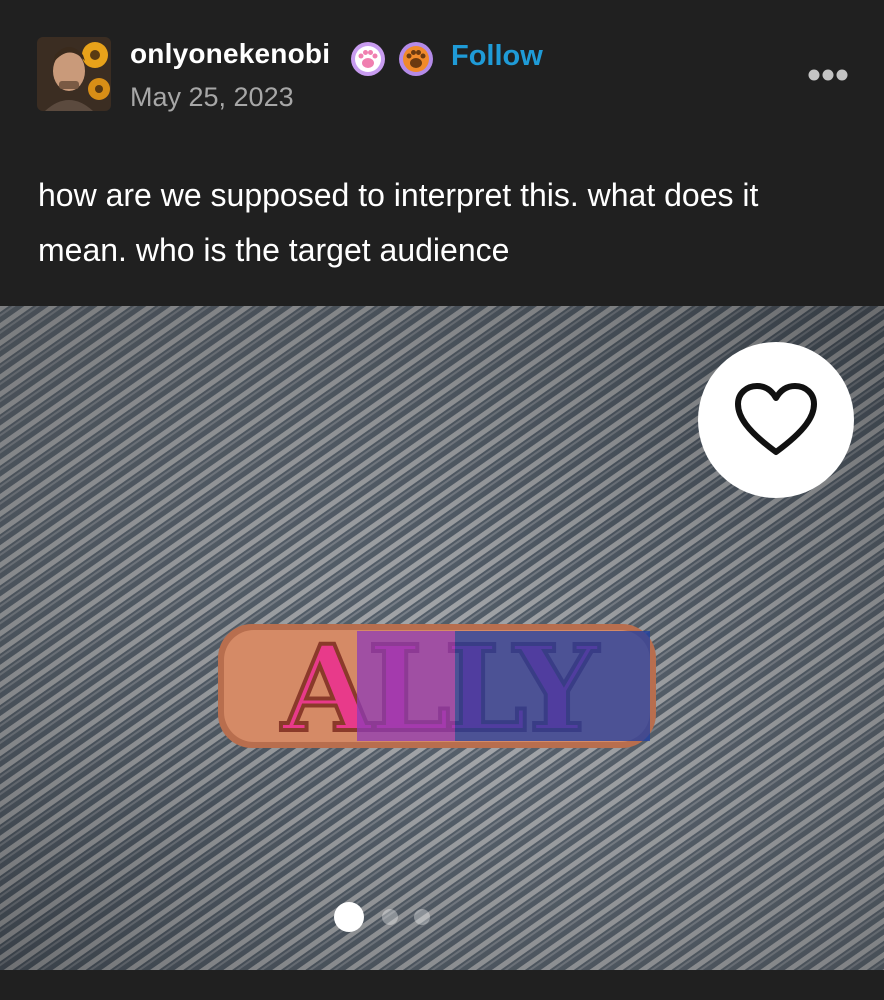 This screenshot has height=1000, width=884. I want to click on carousel-indicator, so click(419, 917).